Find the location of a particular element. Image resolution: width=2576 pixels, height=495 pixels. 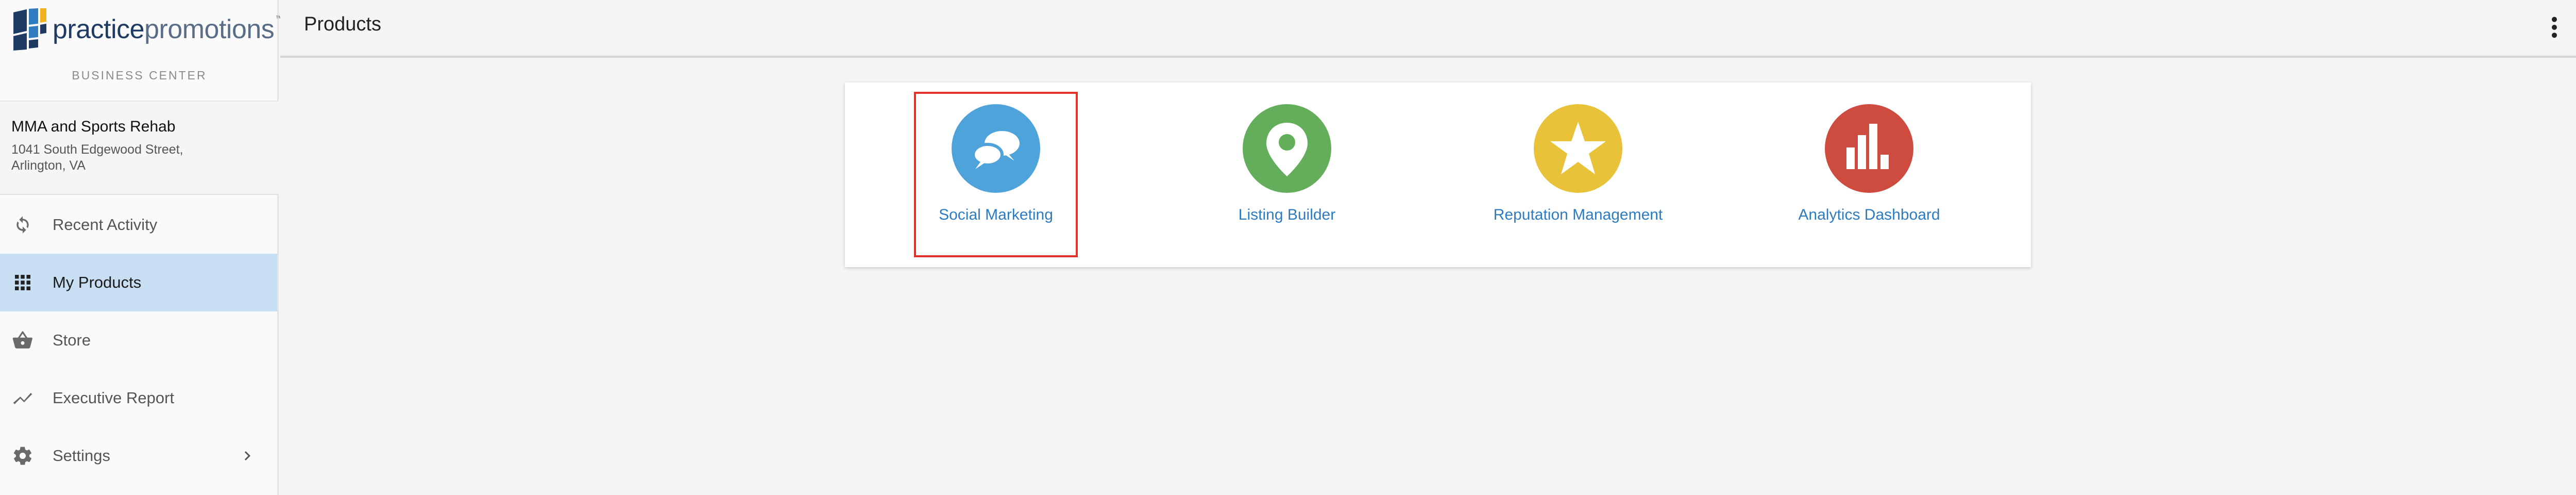

sidebar-item-label: My Products is located at coordinates (97, 282).